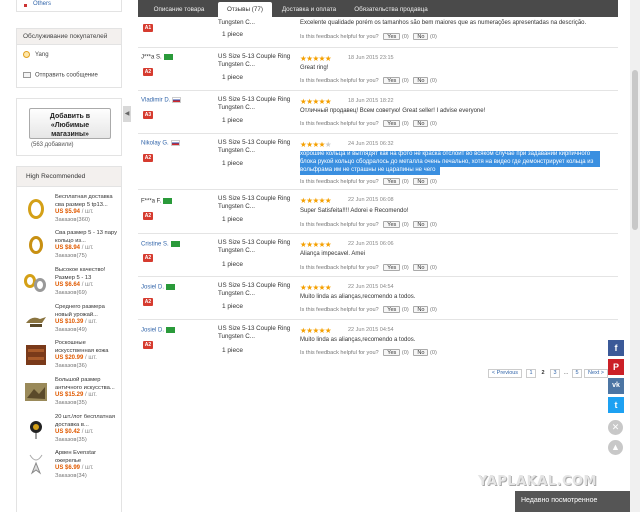 The image size is (640, 512). What do you see at coordinates (391, 9) in the screenshot?
I see `tab-seller-obligations: Обязательства продавца` at bounding box center [391, 9].